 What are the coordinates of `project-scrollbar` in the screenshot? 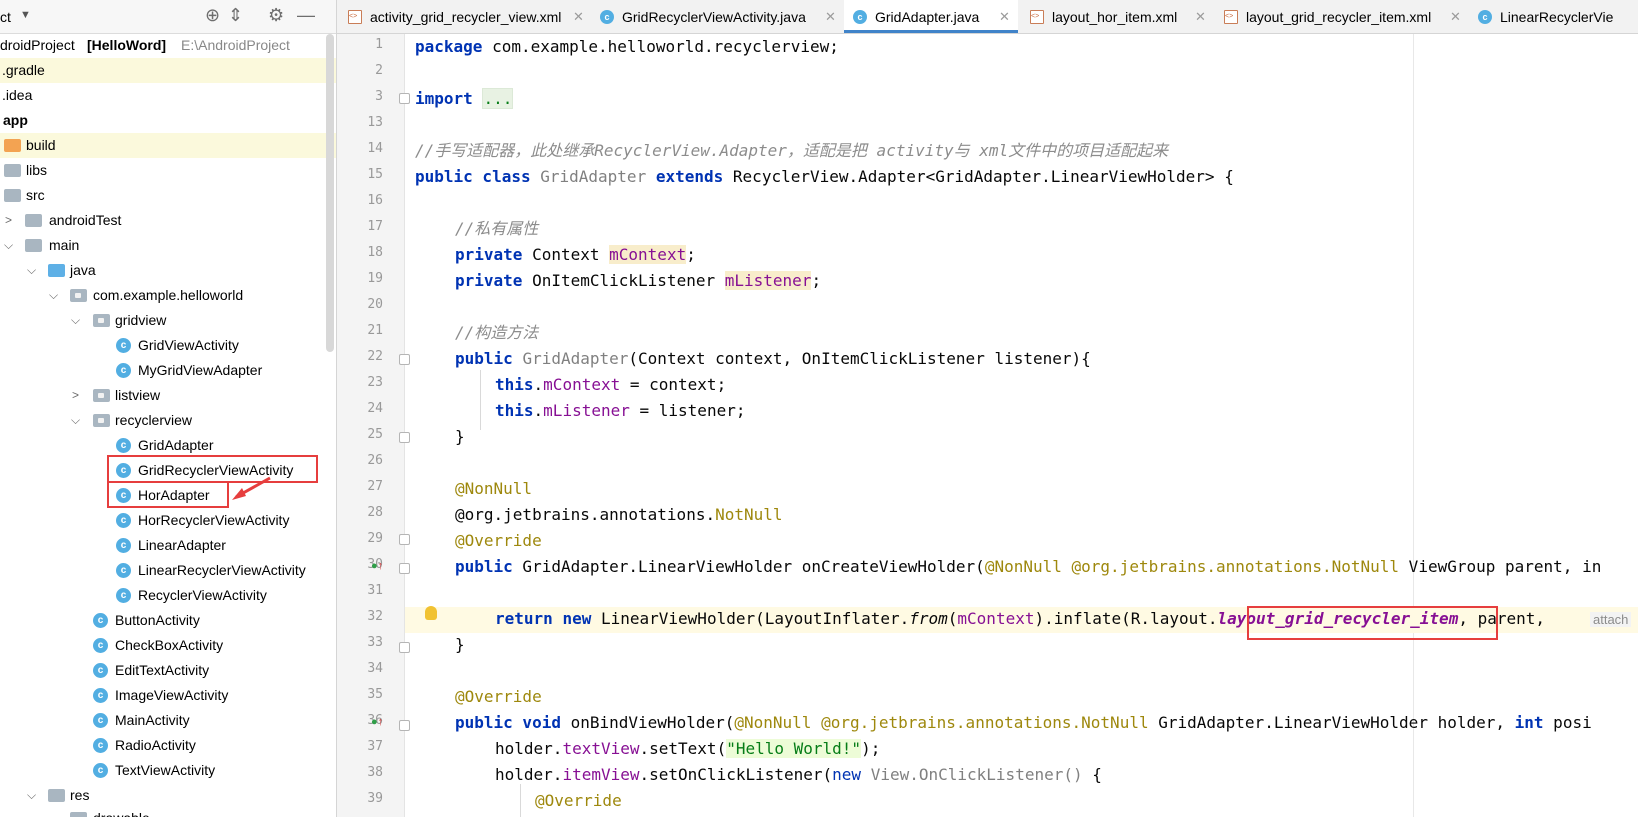 It's located at (330, 193).